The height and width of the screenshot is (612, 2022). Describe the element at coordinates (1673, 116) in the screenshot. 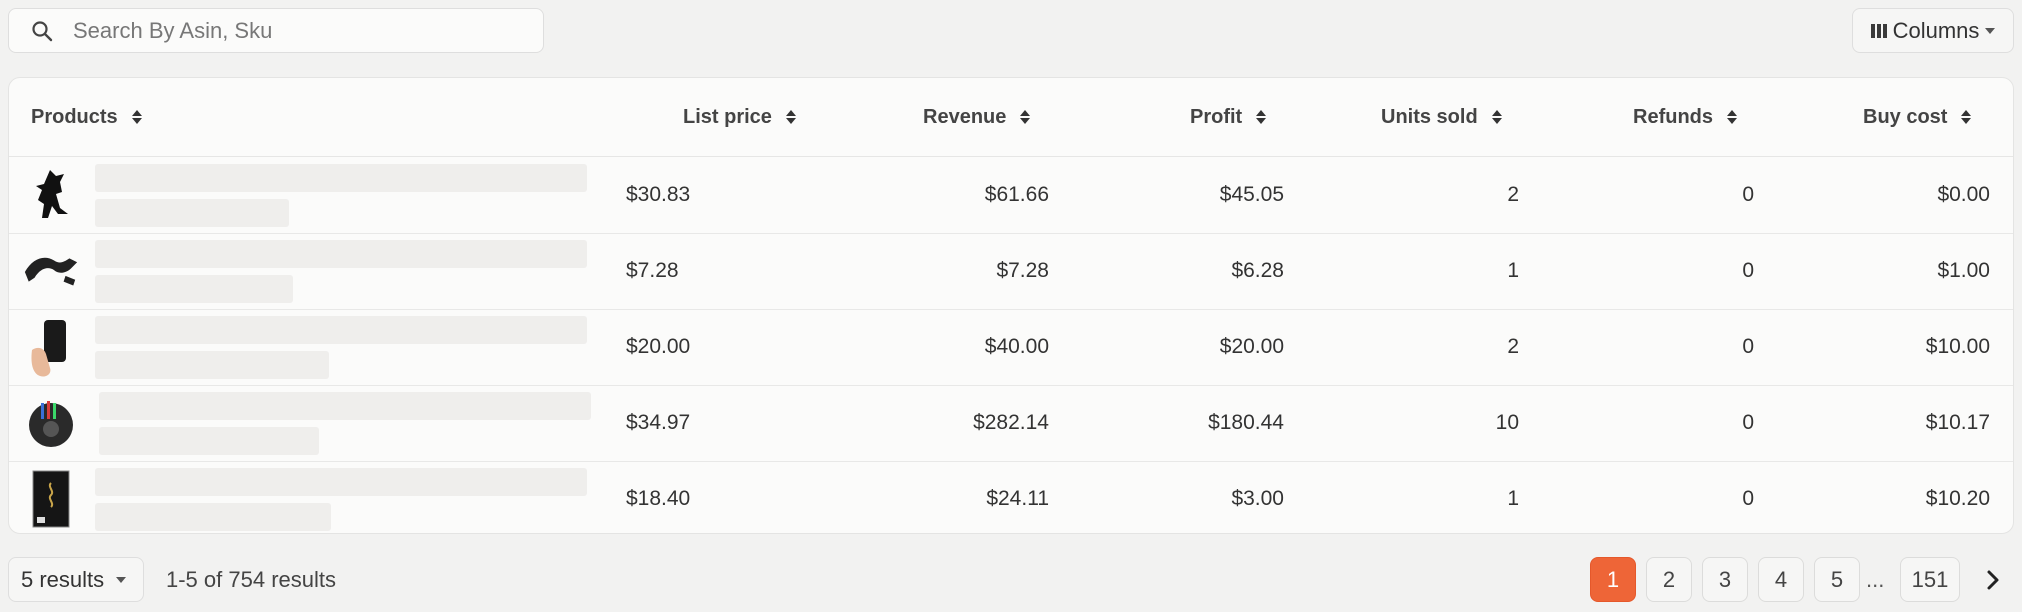

I see `header-label: Refunds` at that location.